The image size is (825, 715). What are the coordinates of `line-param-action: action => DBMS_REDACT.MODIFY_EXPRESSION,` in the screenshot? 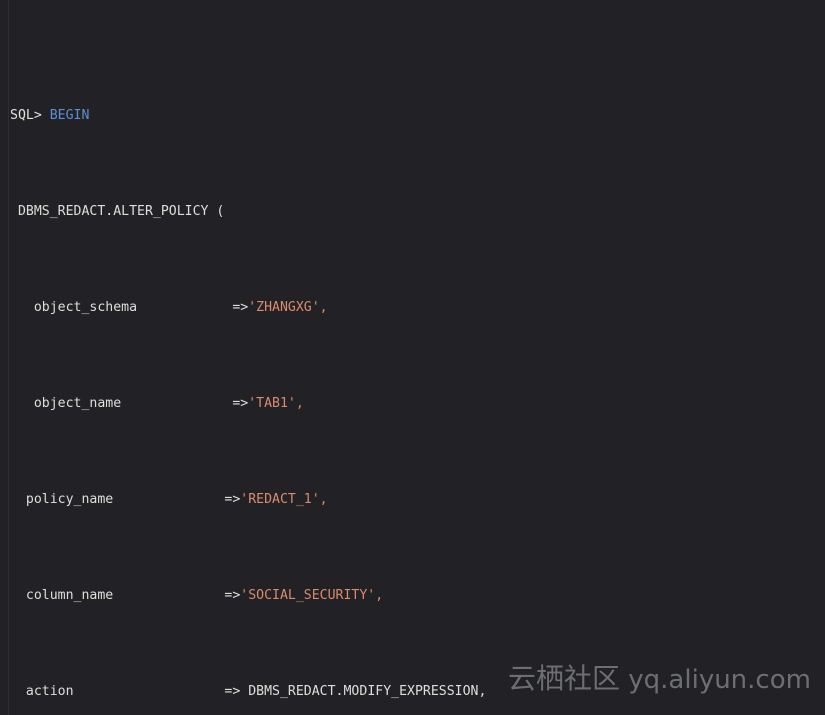 It's located at (417, 692).